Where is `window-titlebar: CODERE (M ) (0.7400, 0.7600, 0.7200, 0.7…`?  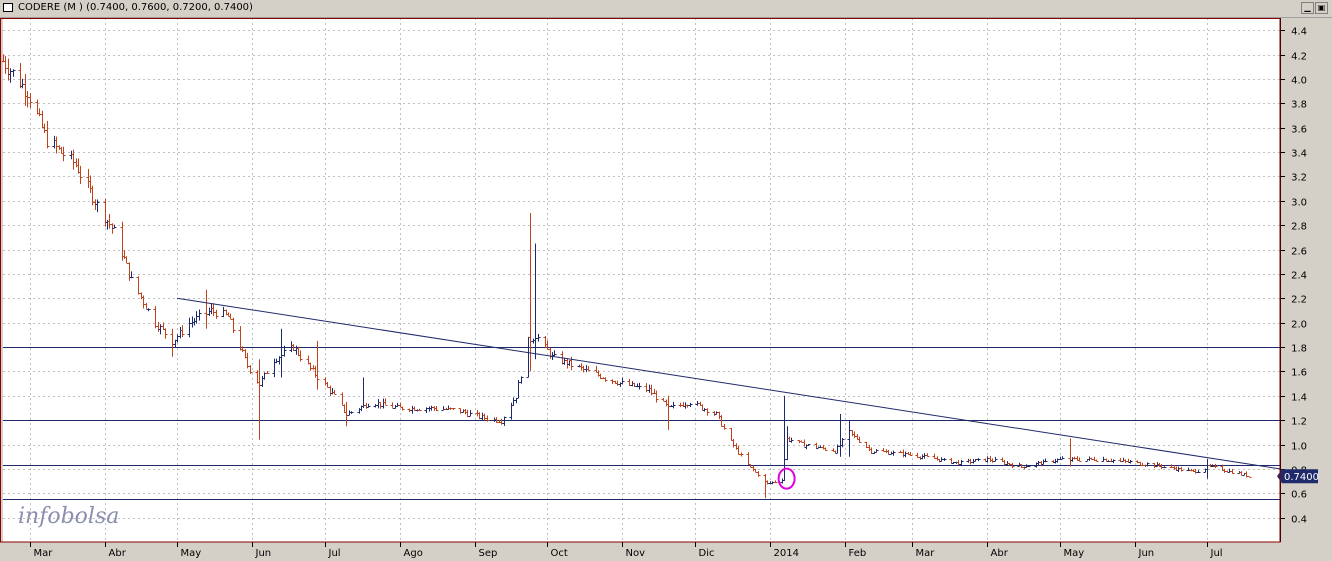 window-titlebar: CODERE (M ) (0.7400, 0.7600, 0.7200, 0.7… is located at coordinates (666, 9).